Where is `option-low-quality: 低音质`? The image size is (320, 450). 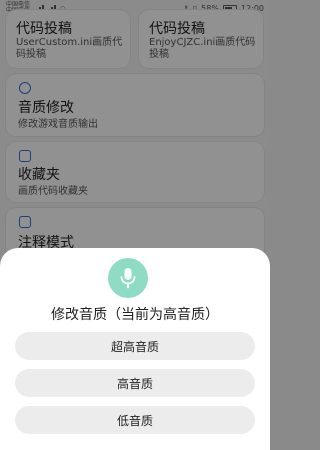
option-low-quality: 低音质 is located at coordinates (135, 420).